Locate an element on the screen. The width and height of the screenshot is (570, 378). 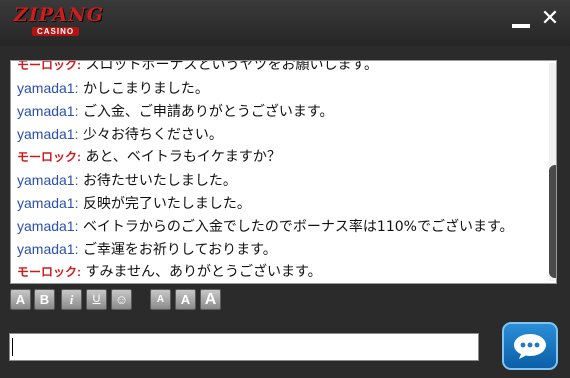
chat-bubble-icon is located at coordinates (530, 346).